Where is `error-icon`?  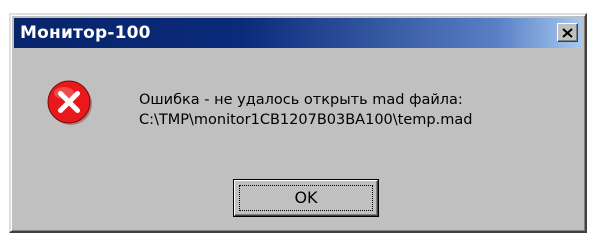
error-icon is located at coordinates (69, 102).